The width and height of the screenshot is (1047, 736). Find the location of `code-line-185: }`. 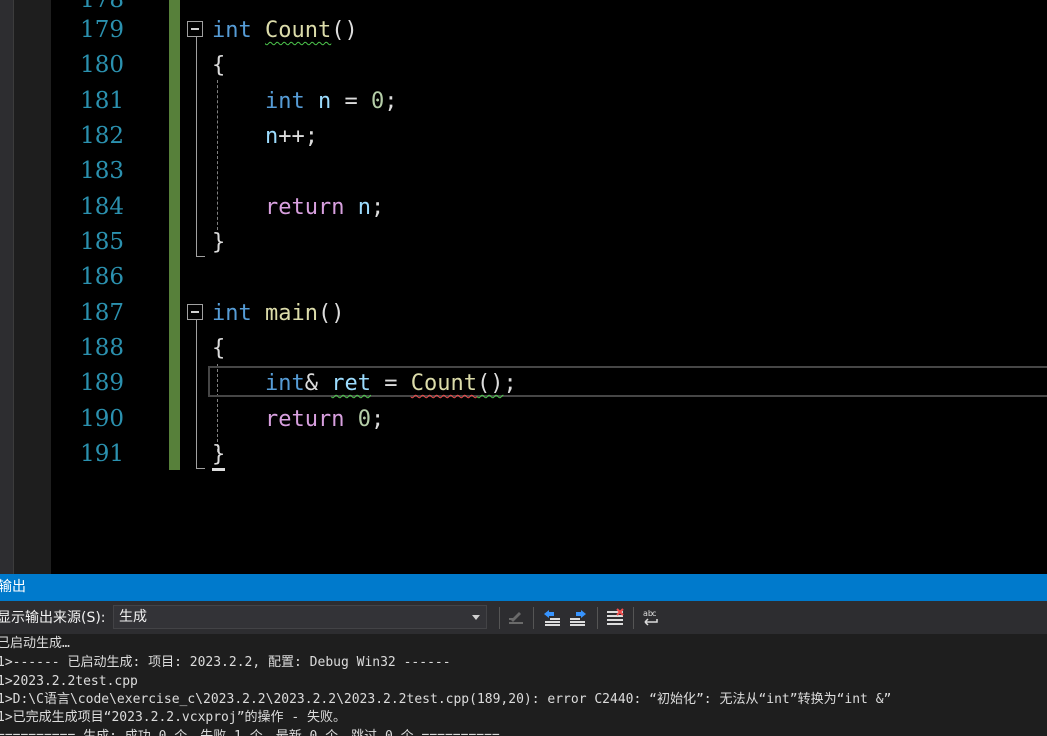

code-line-185: } is located at coordinates (218, 242).